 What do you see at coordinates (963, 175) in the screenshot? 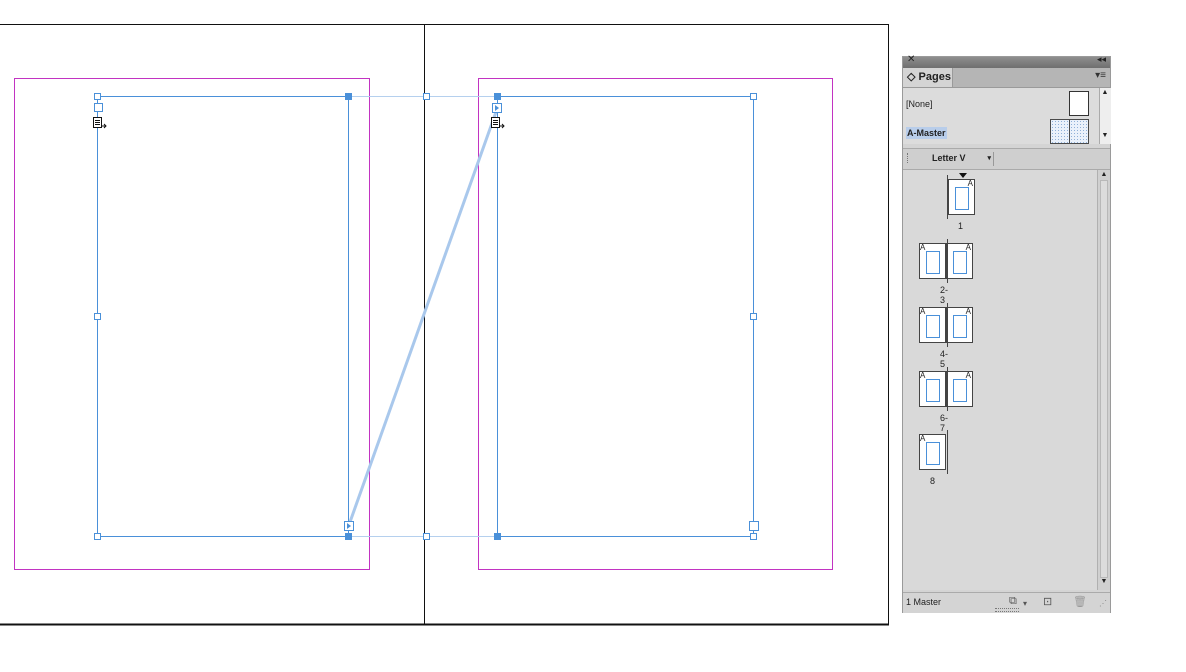
I see `current-page-marker-icon` at bounding box center [963, 175].